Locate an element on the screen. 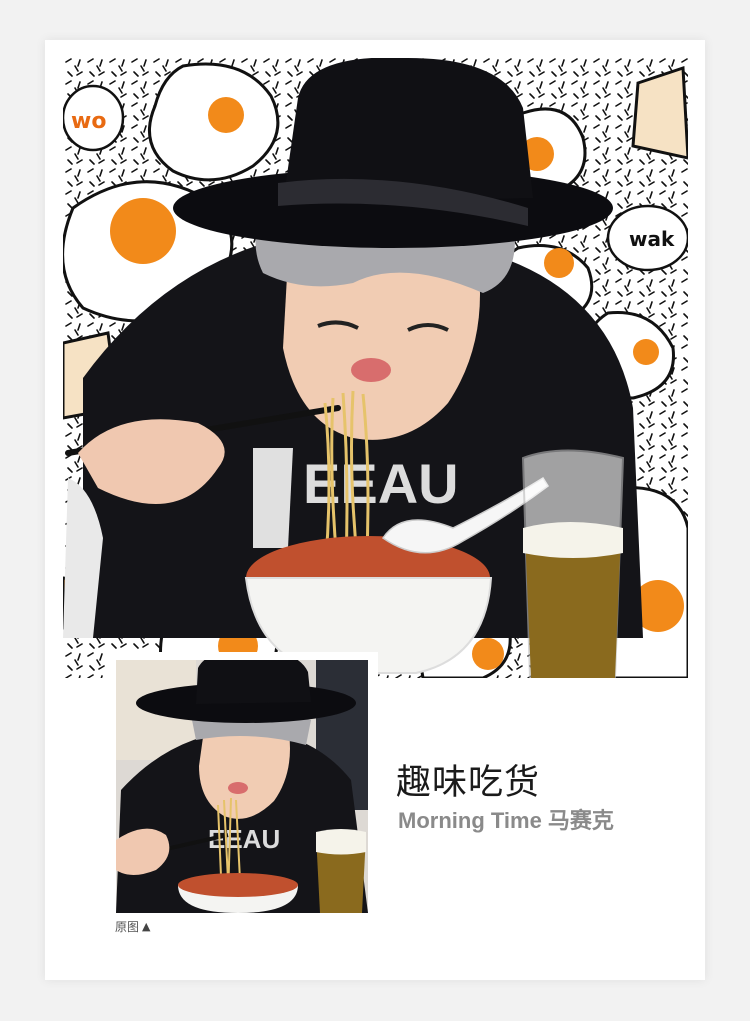 The width and height of the screenshot is (750, 1021). sweater-print: EEAU is located at coordinates (381, 483).